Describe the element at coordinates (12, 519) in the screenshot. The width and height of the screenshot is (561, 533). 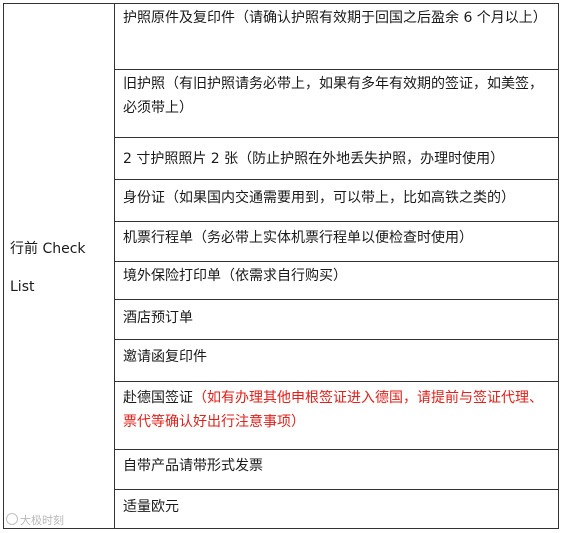
I see `watermark-logo-icon` at that location.